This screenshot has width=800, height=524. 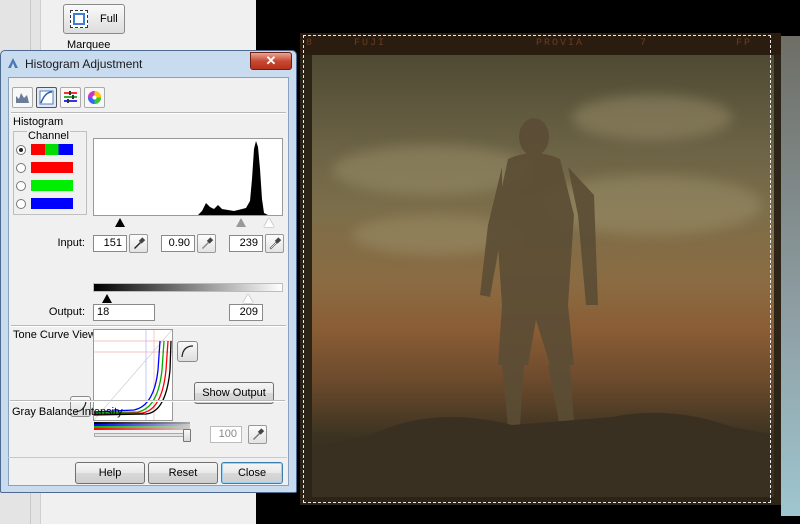 What do you see at coordinates (94, 19) in the screenshot?
I see `full-button: Full` at bounding box center [94, 19].